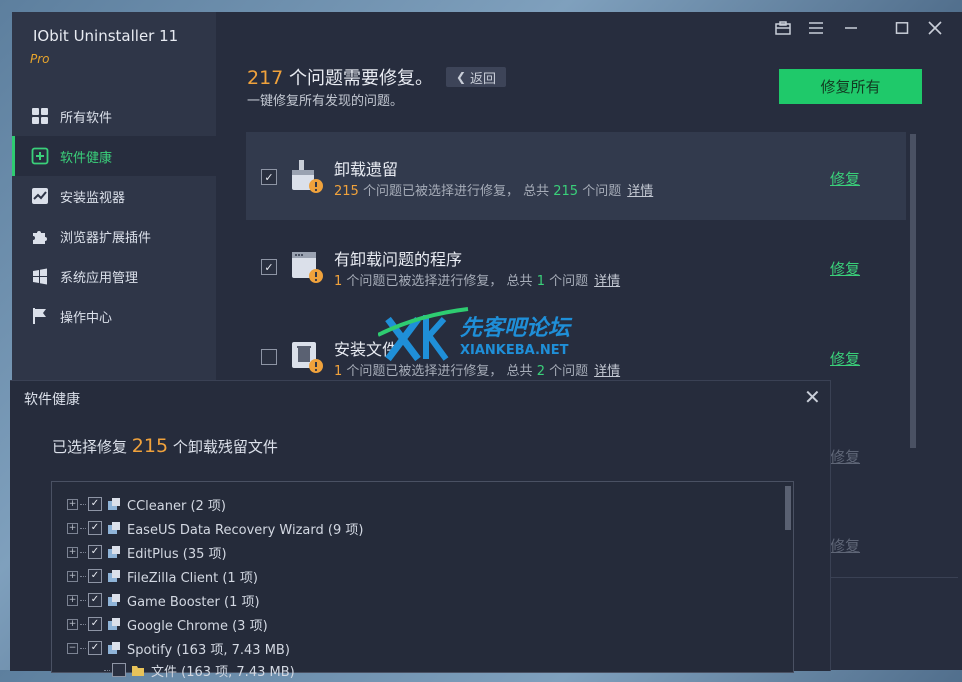  I want to click on watermark-title: 先客吧论坛, so click(515, 328).